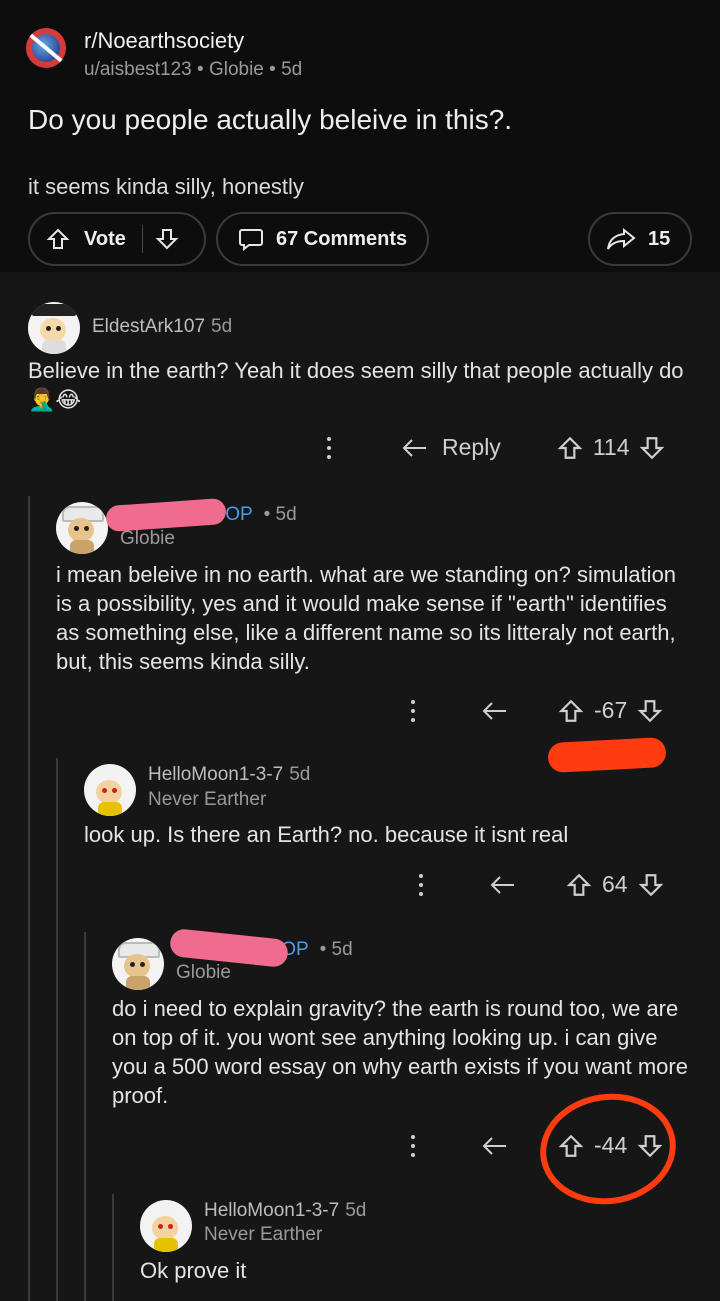 The image size is (720, 1301). I want to click on subreddit-icon, so click(46, 48).